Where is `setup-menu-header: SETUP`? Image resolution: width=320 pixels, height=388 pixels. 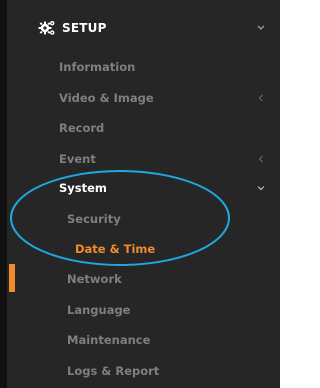
setup-menu-header: SETUP is located at coordinates (140, 28).